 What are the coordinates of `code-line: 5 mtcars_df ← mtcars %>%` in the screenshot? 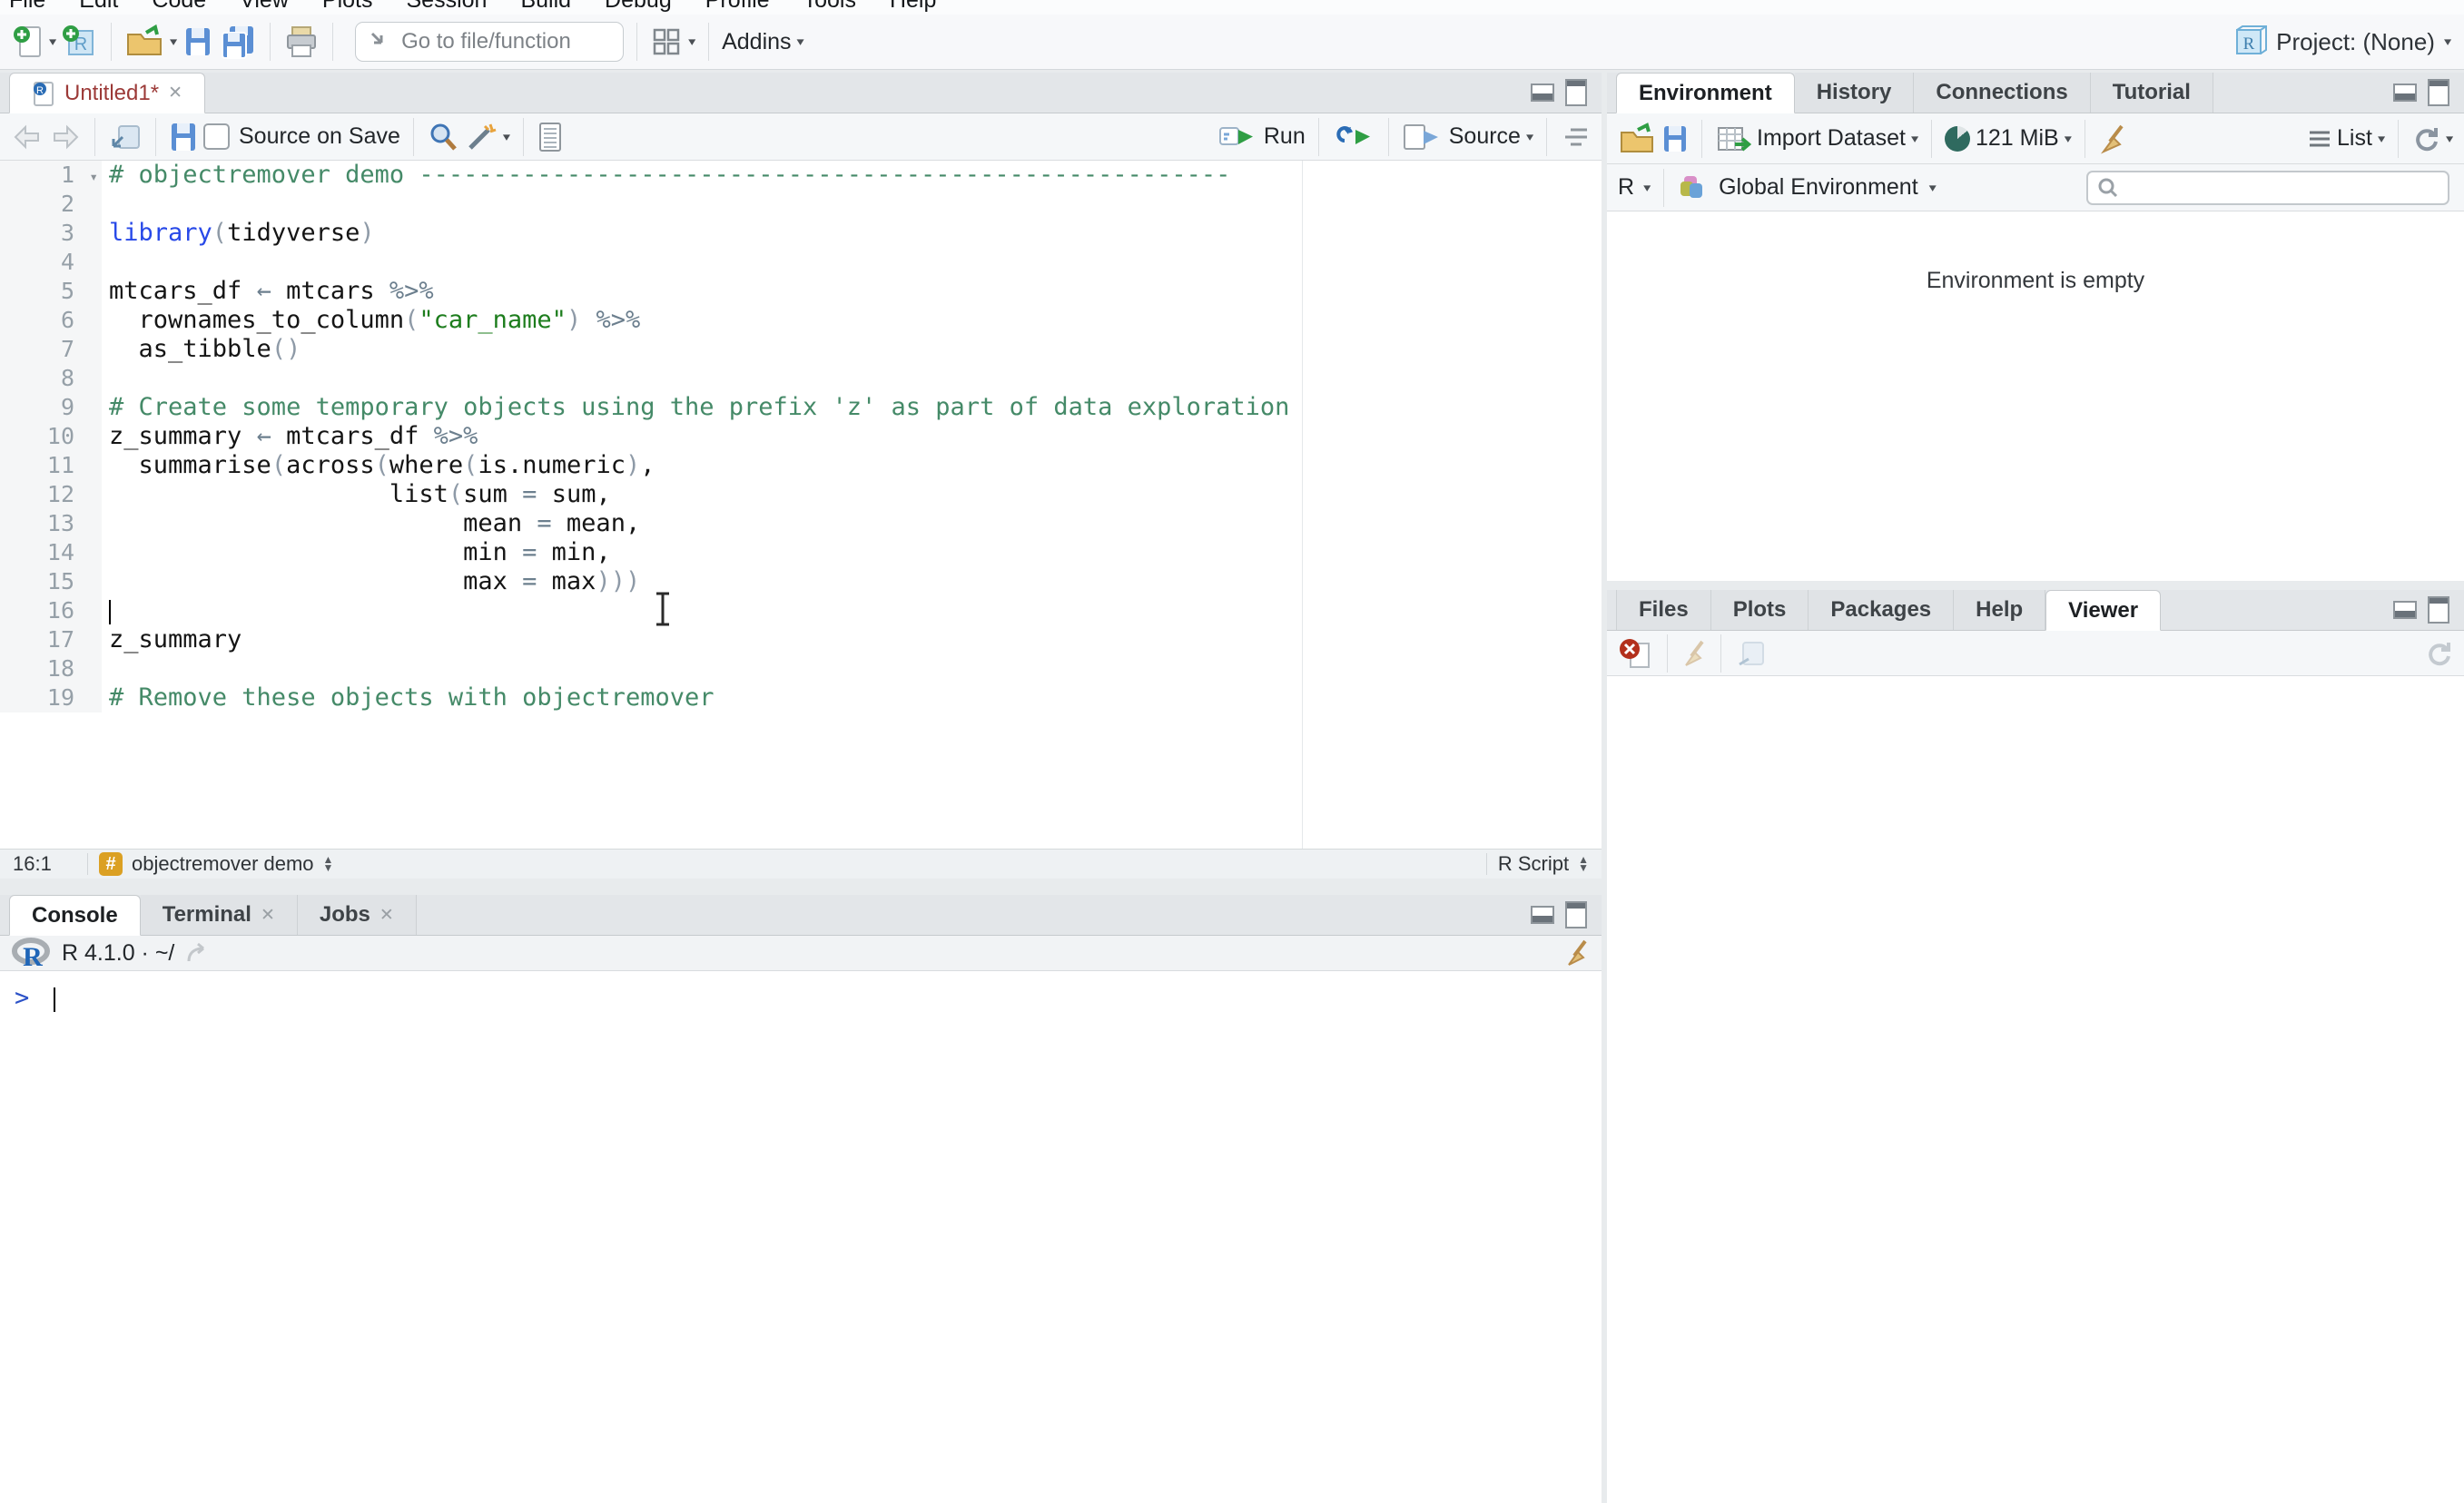 It's located at (801, 291).